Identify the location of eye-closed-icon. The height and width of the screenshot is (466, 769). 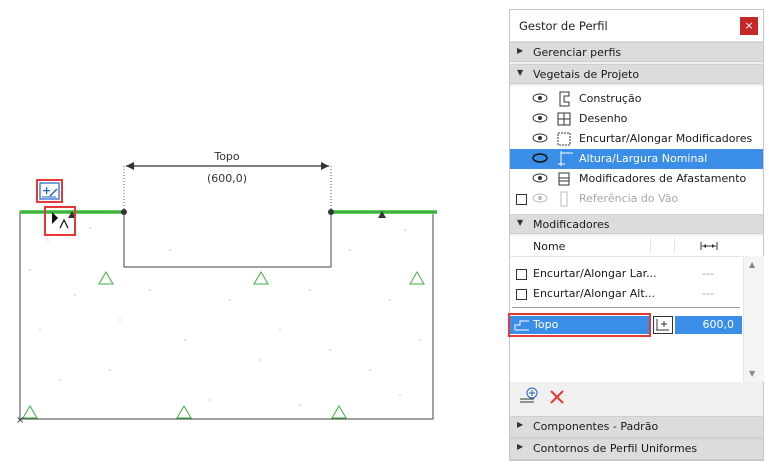
(540, 158).